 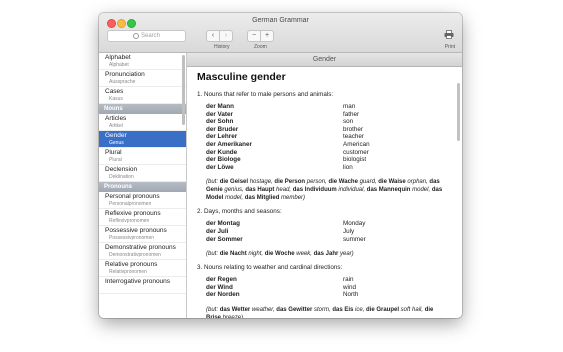 I want to click on note-text: soft hail,, so click(x=412, y=309).